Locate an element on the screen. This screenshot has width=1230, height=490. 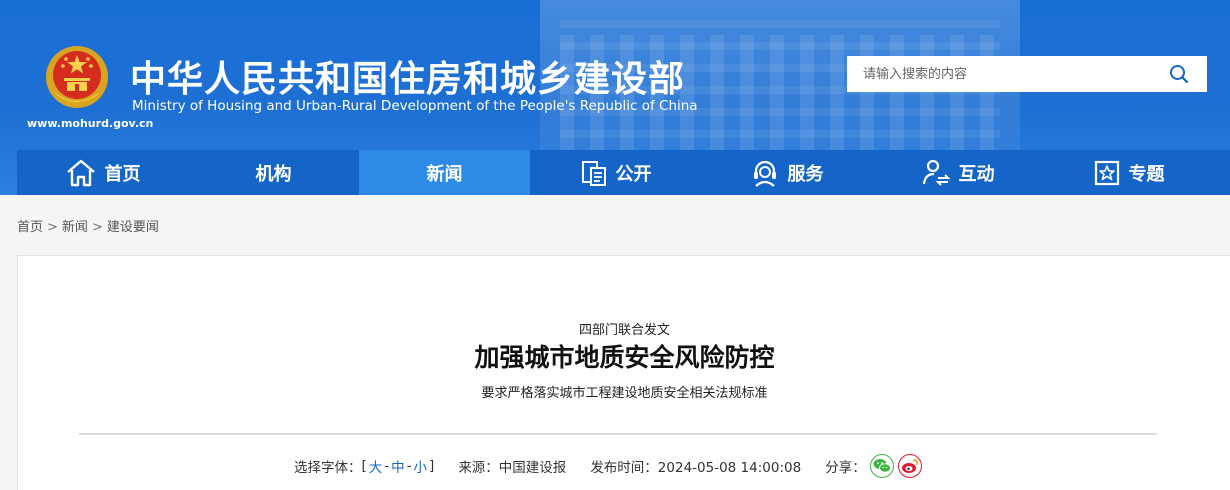
nav-item-news: 新闻 is located at coordinates (444, 172).